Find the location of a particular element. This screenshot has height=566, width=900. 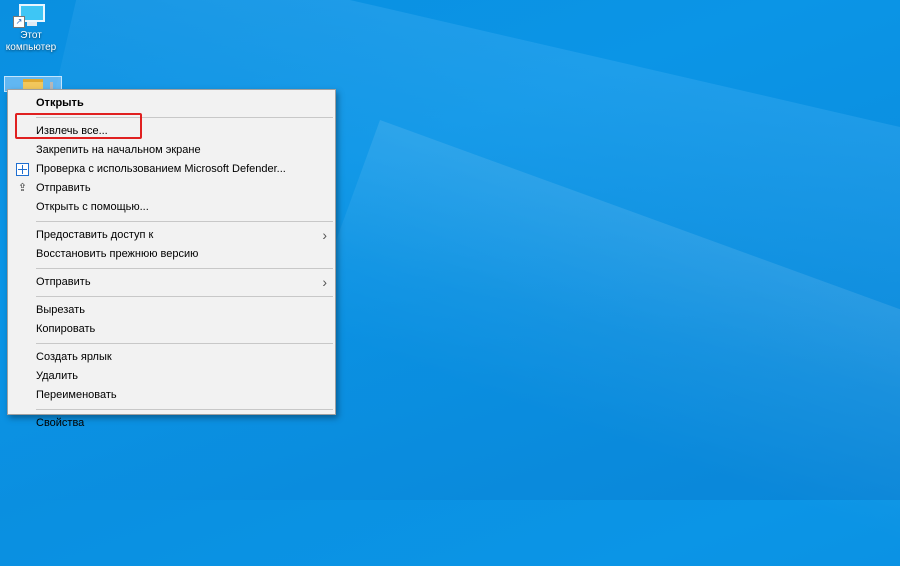

menu-item-pin-start: Закрепить на начальном экране is located at coordinates (171, 150).